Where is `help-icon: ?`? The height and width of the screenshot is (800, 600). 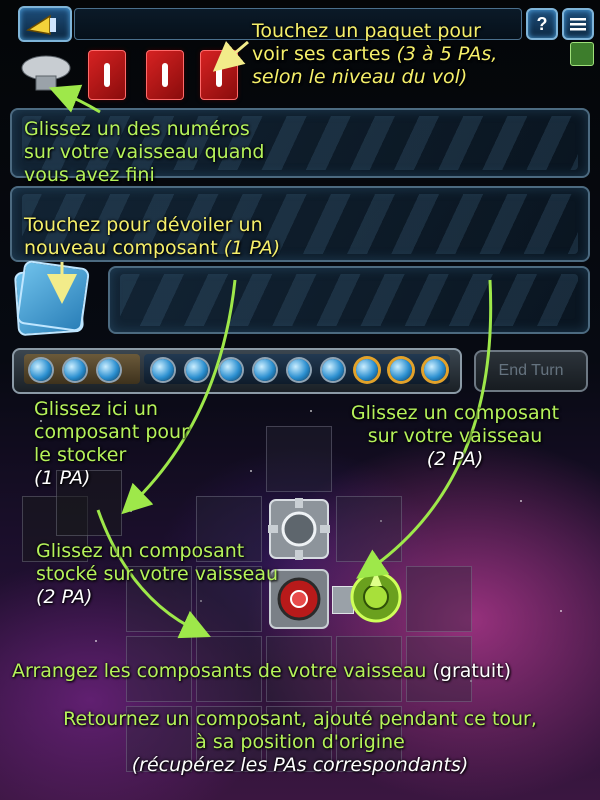 help-icon: ? is located at coordinates (542, 23).